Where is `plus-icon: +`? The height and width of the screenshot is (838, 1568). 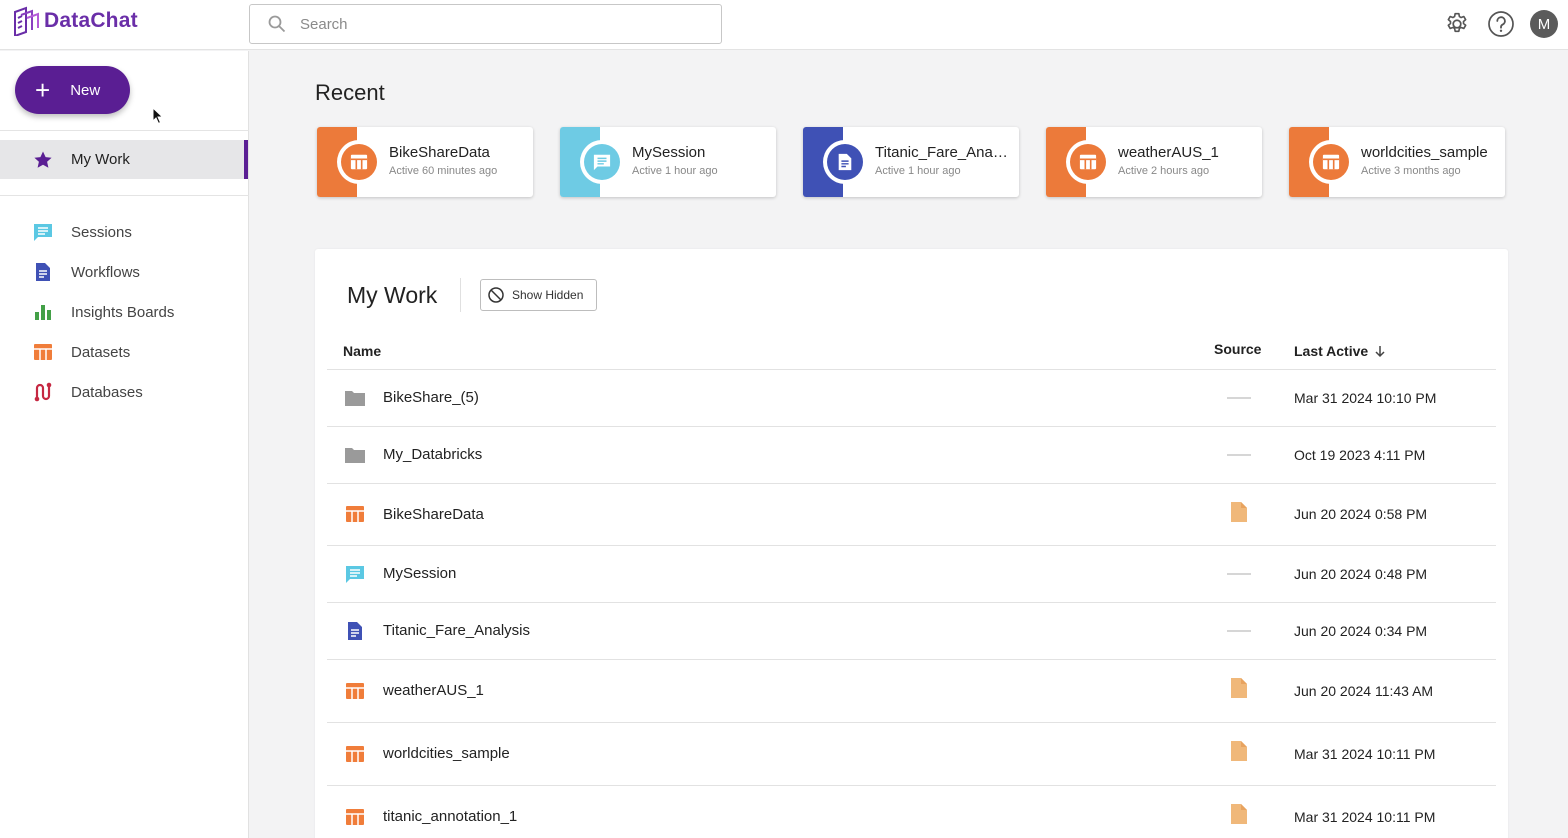
plus-icon: + is located at coordinates (43, 90).